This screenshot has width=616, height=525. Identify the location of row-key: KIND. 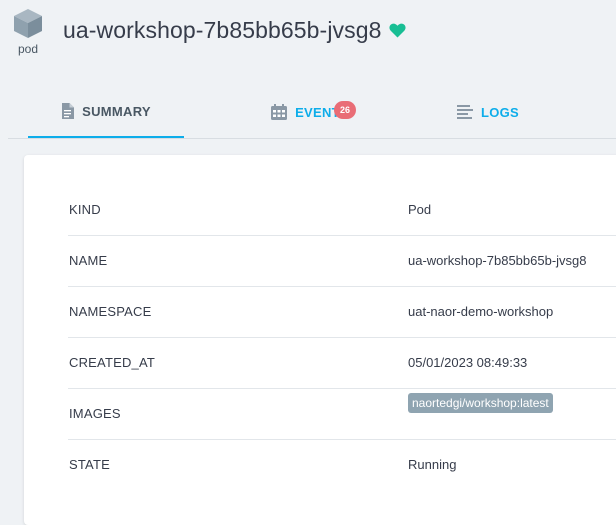
(85, 209).